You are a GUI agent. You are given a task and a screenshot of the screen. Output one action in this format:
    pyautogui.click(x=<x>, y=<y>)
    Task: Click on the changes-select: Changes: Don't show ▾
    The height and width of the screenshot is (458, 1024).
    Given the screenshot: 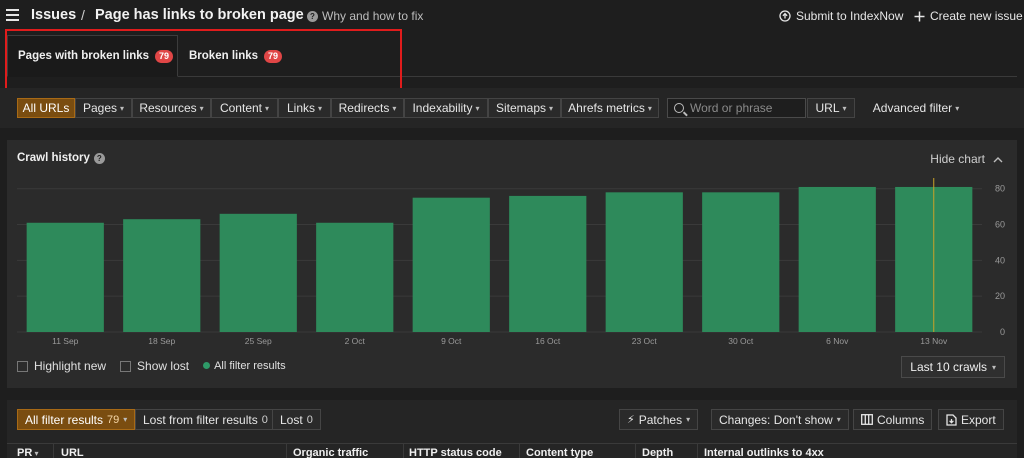 What is the action you would take?
    pyautogui.click(x=780, y=419)
    